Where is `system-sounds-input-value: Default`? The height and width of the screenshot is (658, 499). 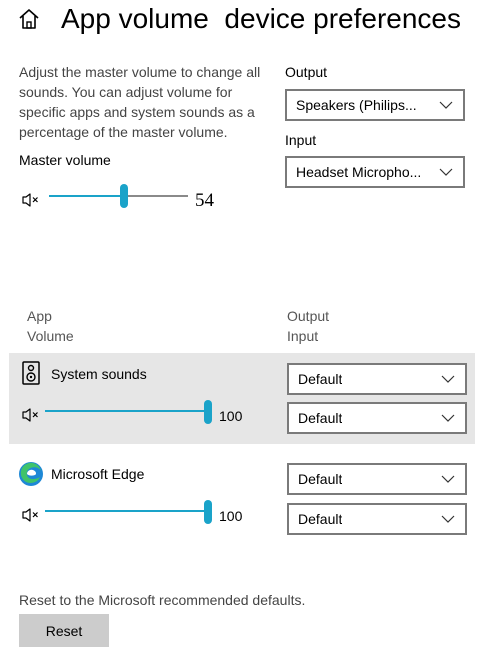 system-sounds-input-value: Default is located at coordinates (320, 418).